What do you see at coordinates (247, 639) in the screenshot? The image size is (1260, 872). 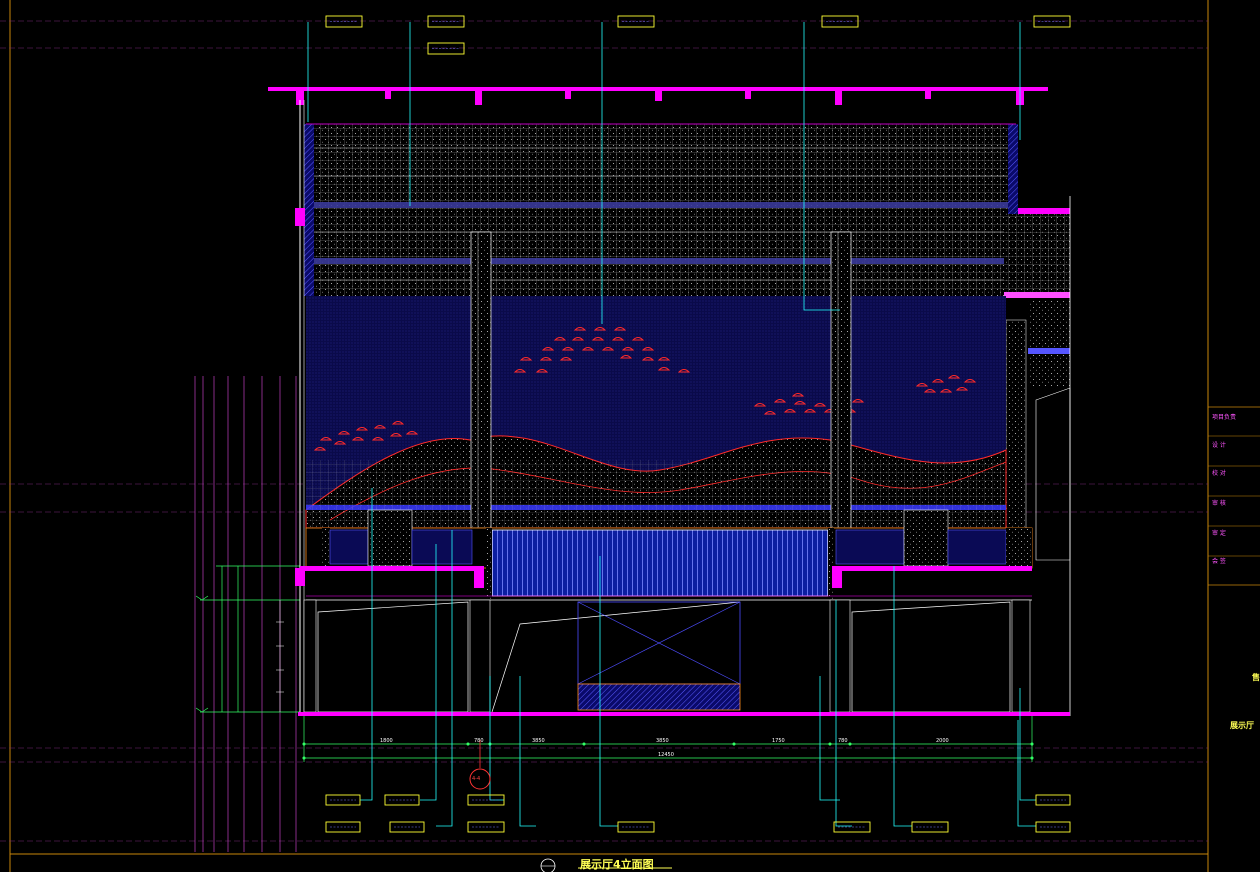 I see `level-markers` at bounding box center [247, 639].